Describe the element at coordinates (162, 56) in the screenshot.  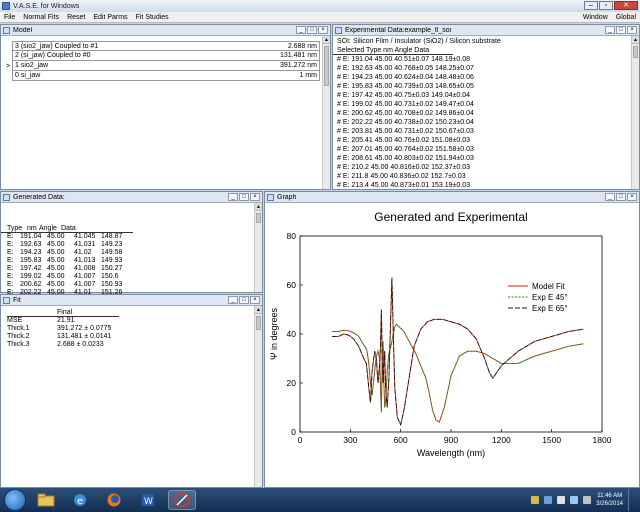
I see `model-layer-row: 2 (si_jaw) Coupled to #0 131.481 nm` at that location.